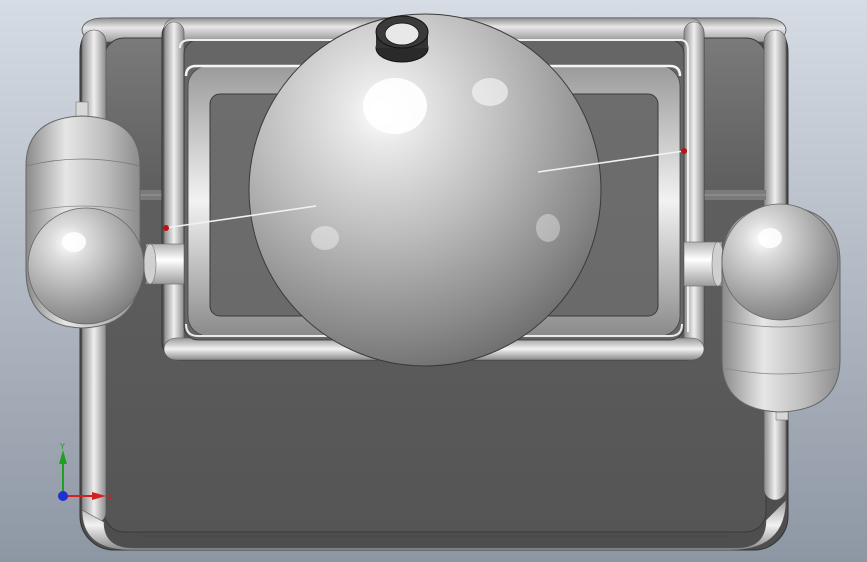 This screenshot has width=867, height=562. I want to click on x-arrow-icon, so click(99, 496).